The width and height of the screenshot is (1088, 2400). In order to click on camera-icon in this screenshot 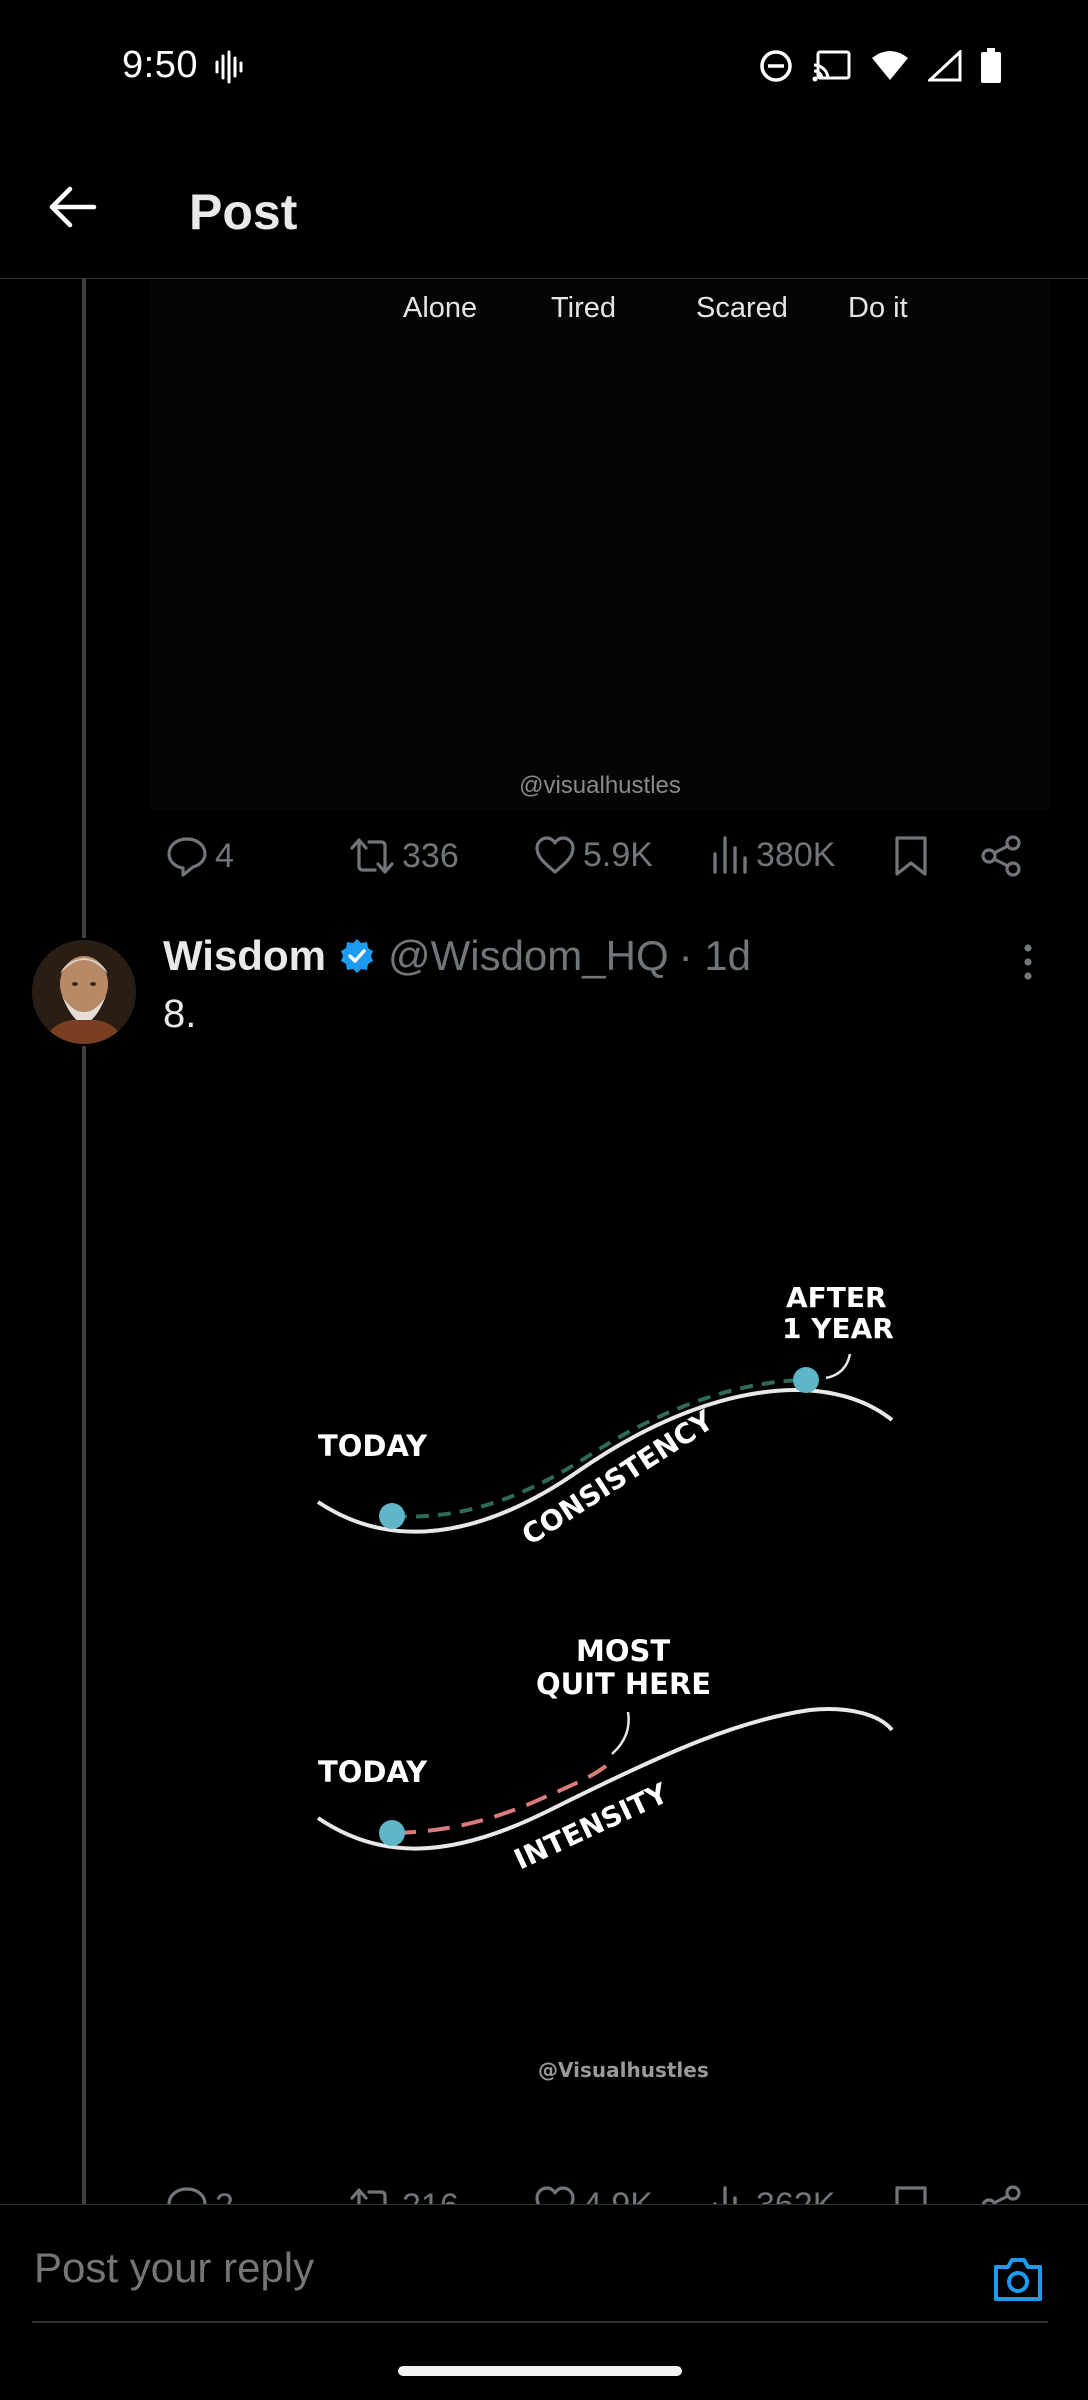, I will do `click(1018, 2279)`.